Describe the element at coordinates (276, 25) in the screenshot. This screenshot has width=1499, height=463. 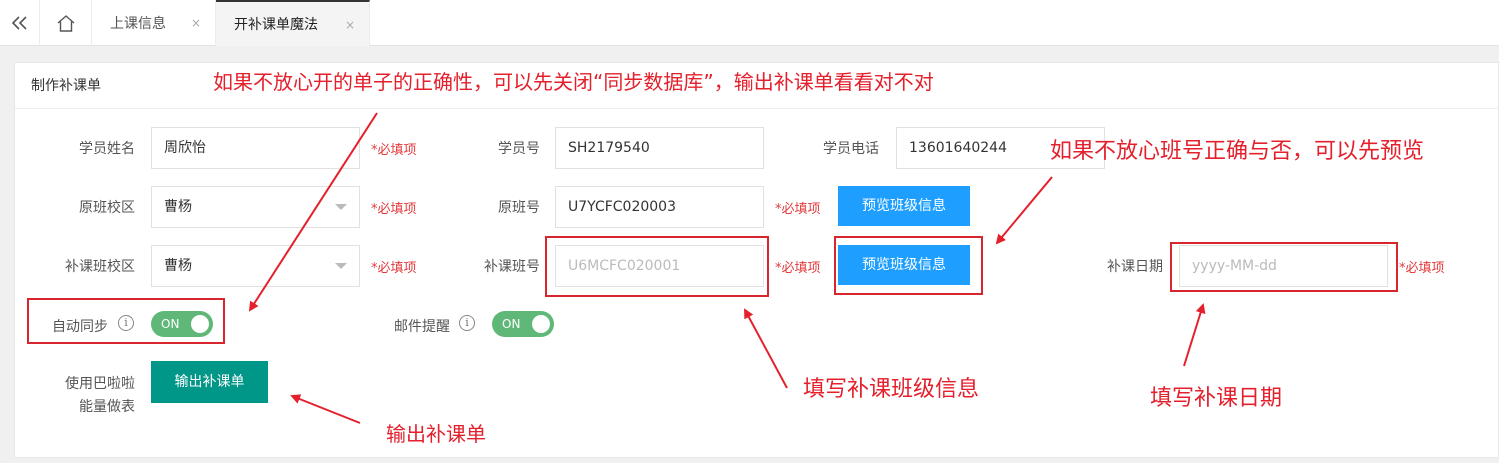
I see `tab-label: 开补课单魔法` at that location.